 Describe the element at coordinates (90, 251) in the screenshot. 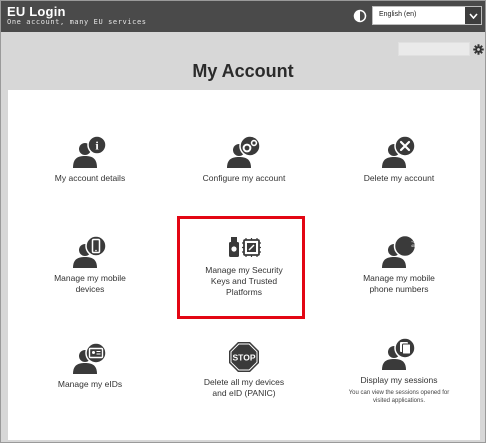

I see `user-mobile-icon` at that location.